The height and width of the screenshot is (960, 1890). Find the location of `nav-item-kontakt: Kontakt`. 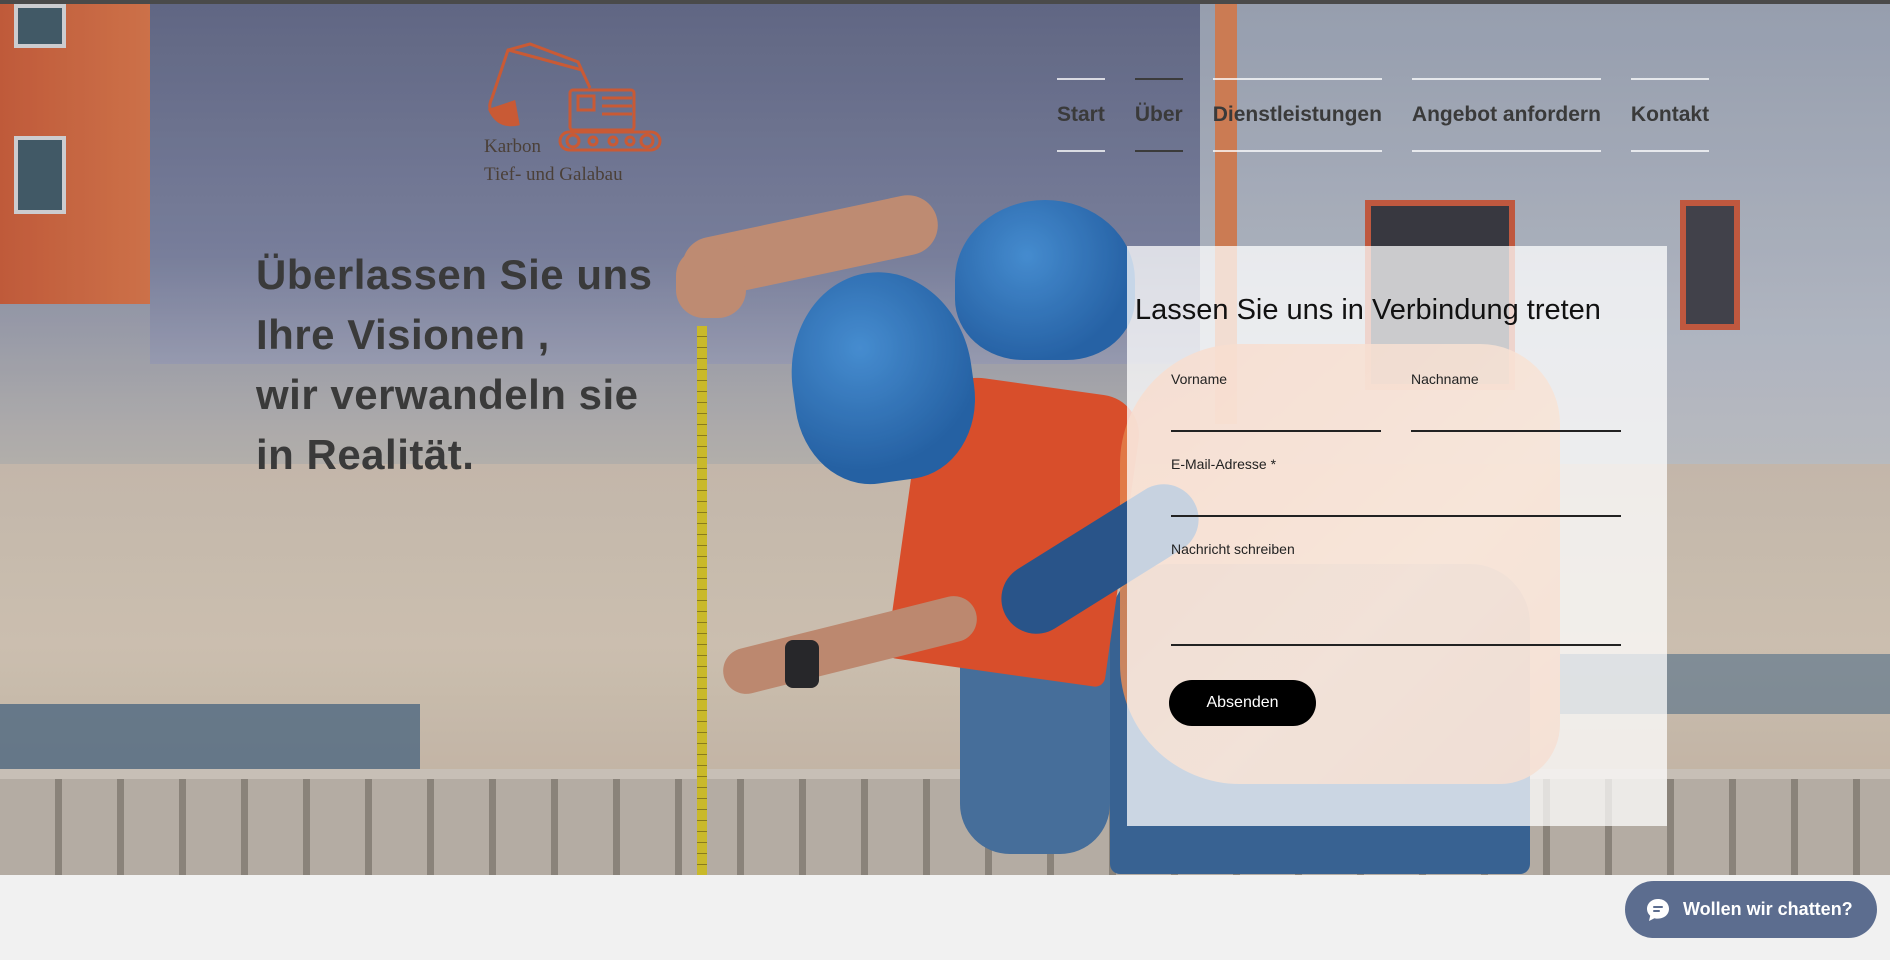

nav-item-kontakt: Kontakt is located at coordinates (1670, 115).